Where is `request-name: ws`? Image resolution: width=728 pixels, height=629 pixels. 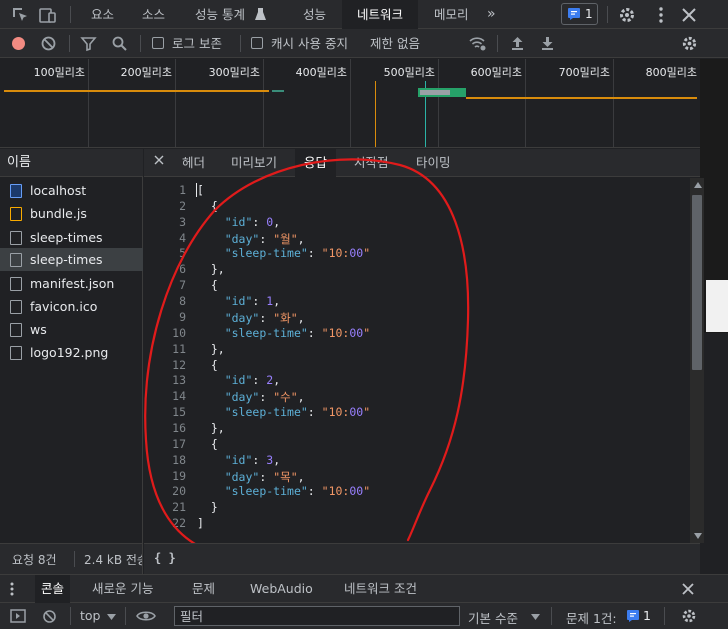
request-name: ws is located at coordinates (38, 329).